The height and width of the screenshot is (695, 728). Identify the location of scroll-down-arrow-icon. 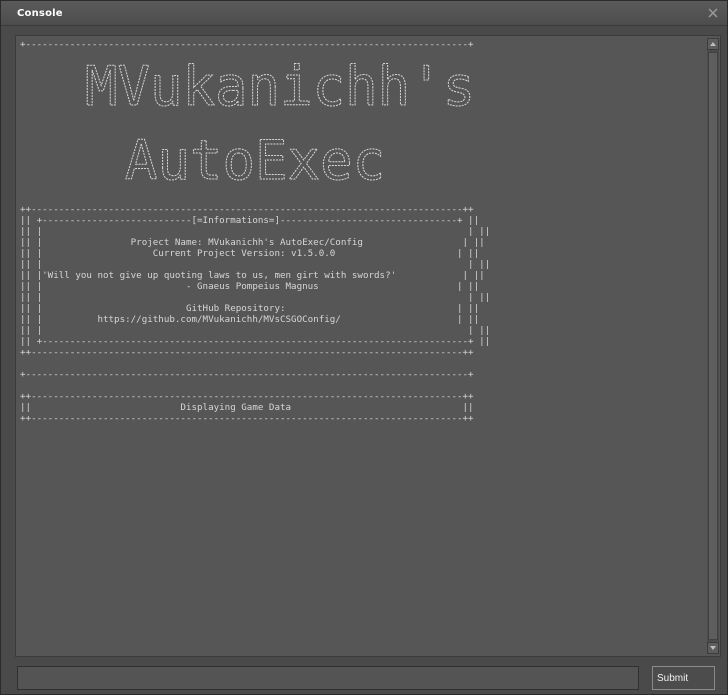
(713, 648).